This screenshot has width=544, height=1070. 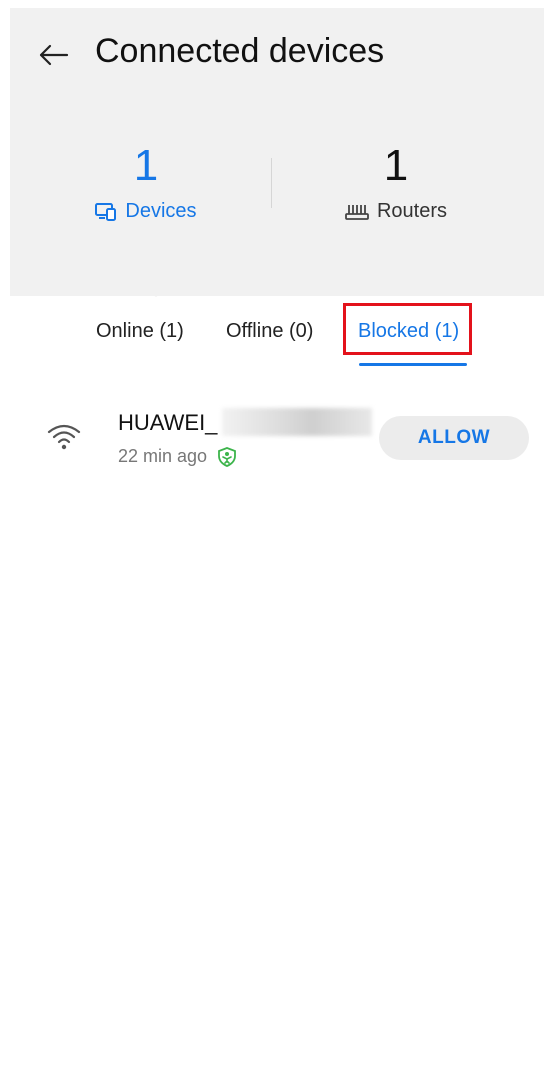 What do you see at coordinates (396, 165) in the screenshot?
I see `routers-count: 1` at bounding box center [396, 165].